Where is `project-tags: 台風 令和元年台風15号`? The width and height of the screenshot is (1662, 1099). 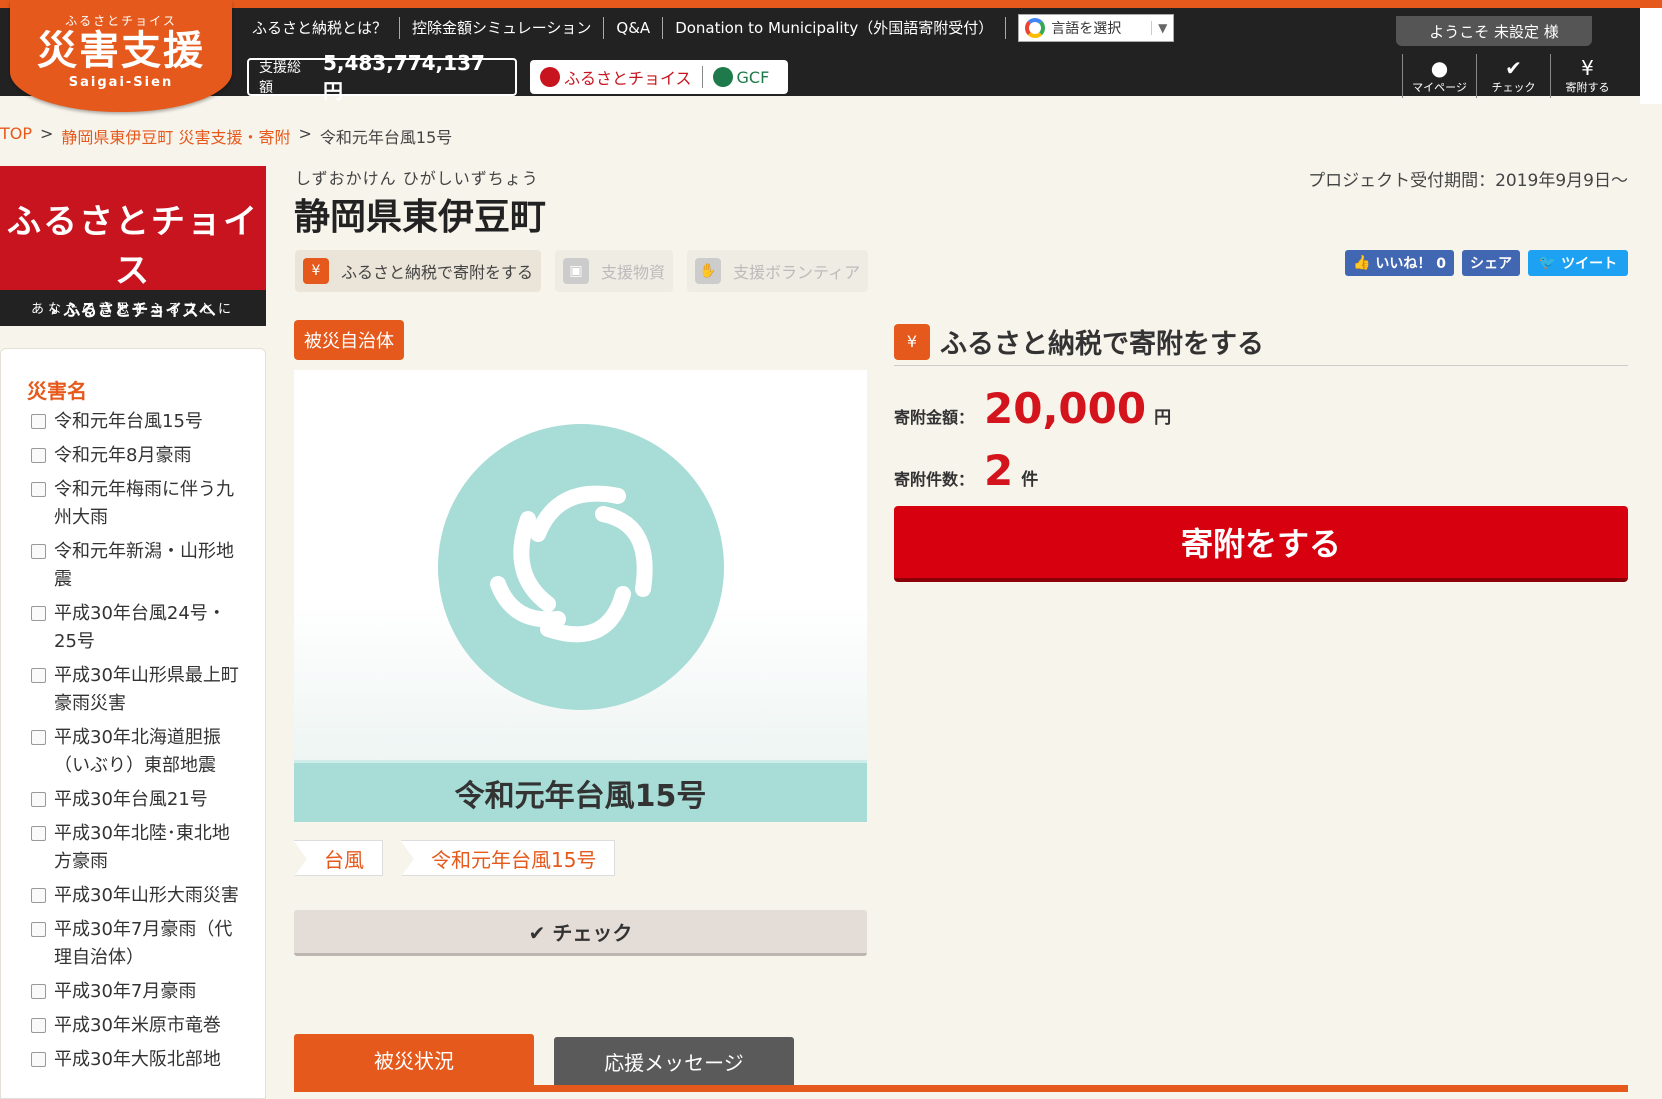 project-tags: 台風 令和元年台風15号 is located at coordinates (454, 859).